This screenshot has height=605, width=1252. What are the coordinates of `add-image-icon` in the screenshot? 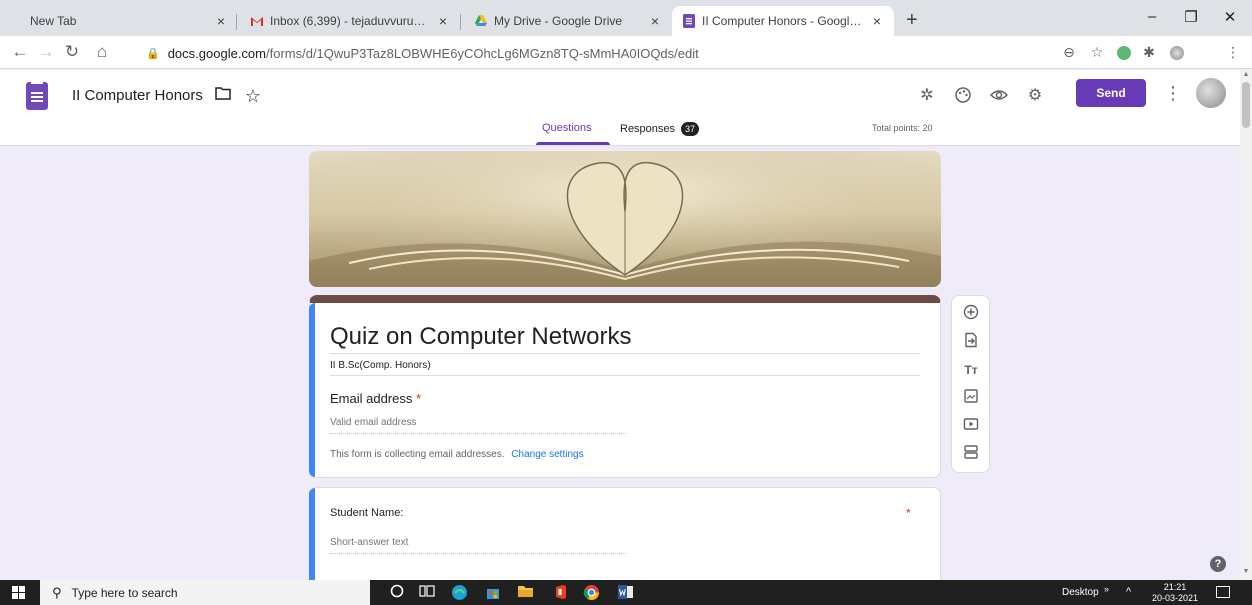 It's located at (971, 398).